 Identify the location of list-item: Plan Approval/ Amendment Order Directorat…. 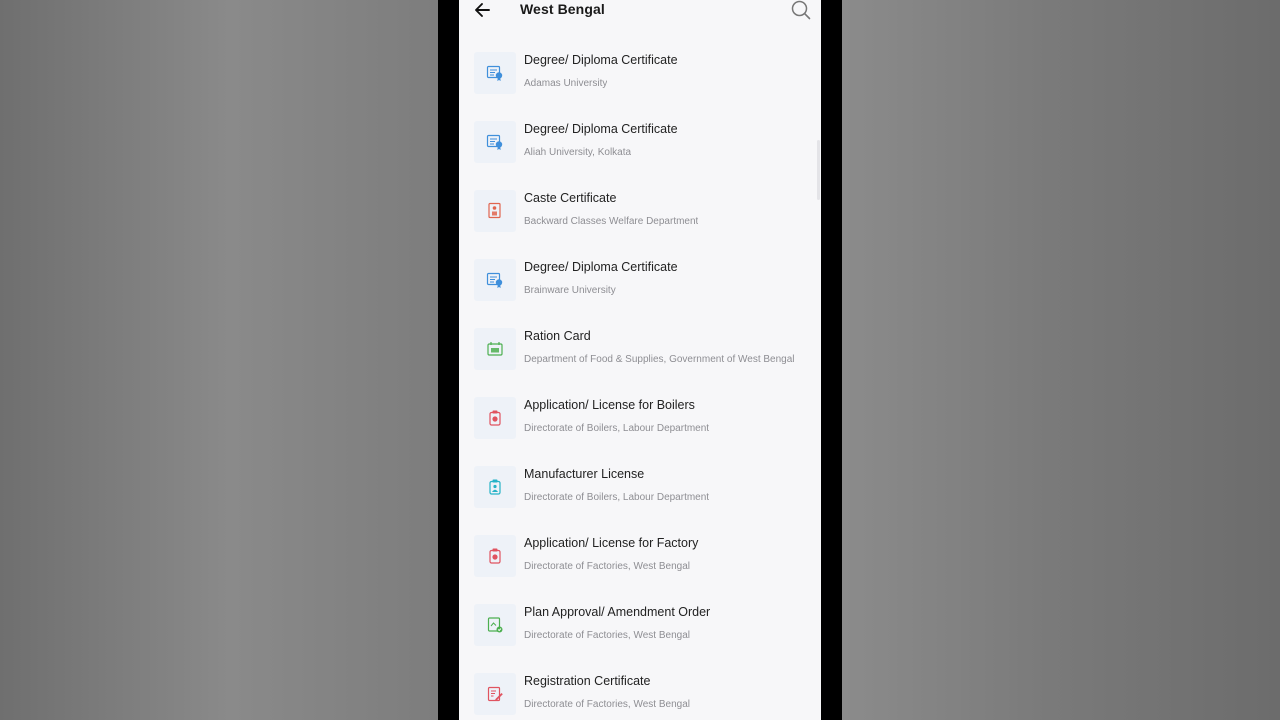
(640, 621).